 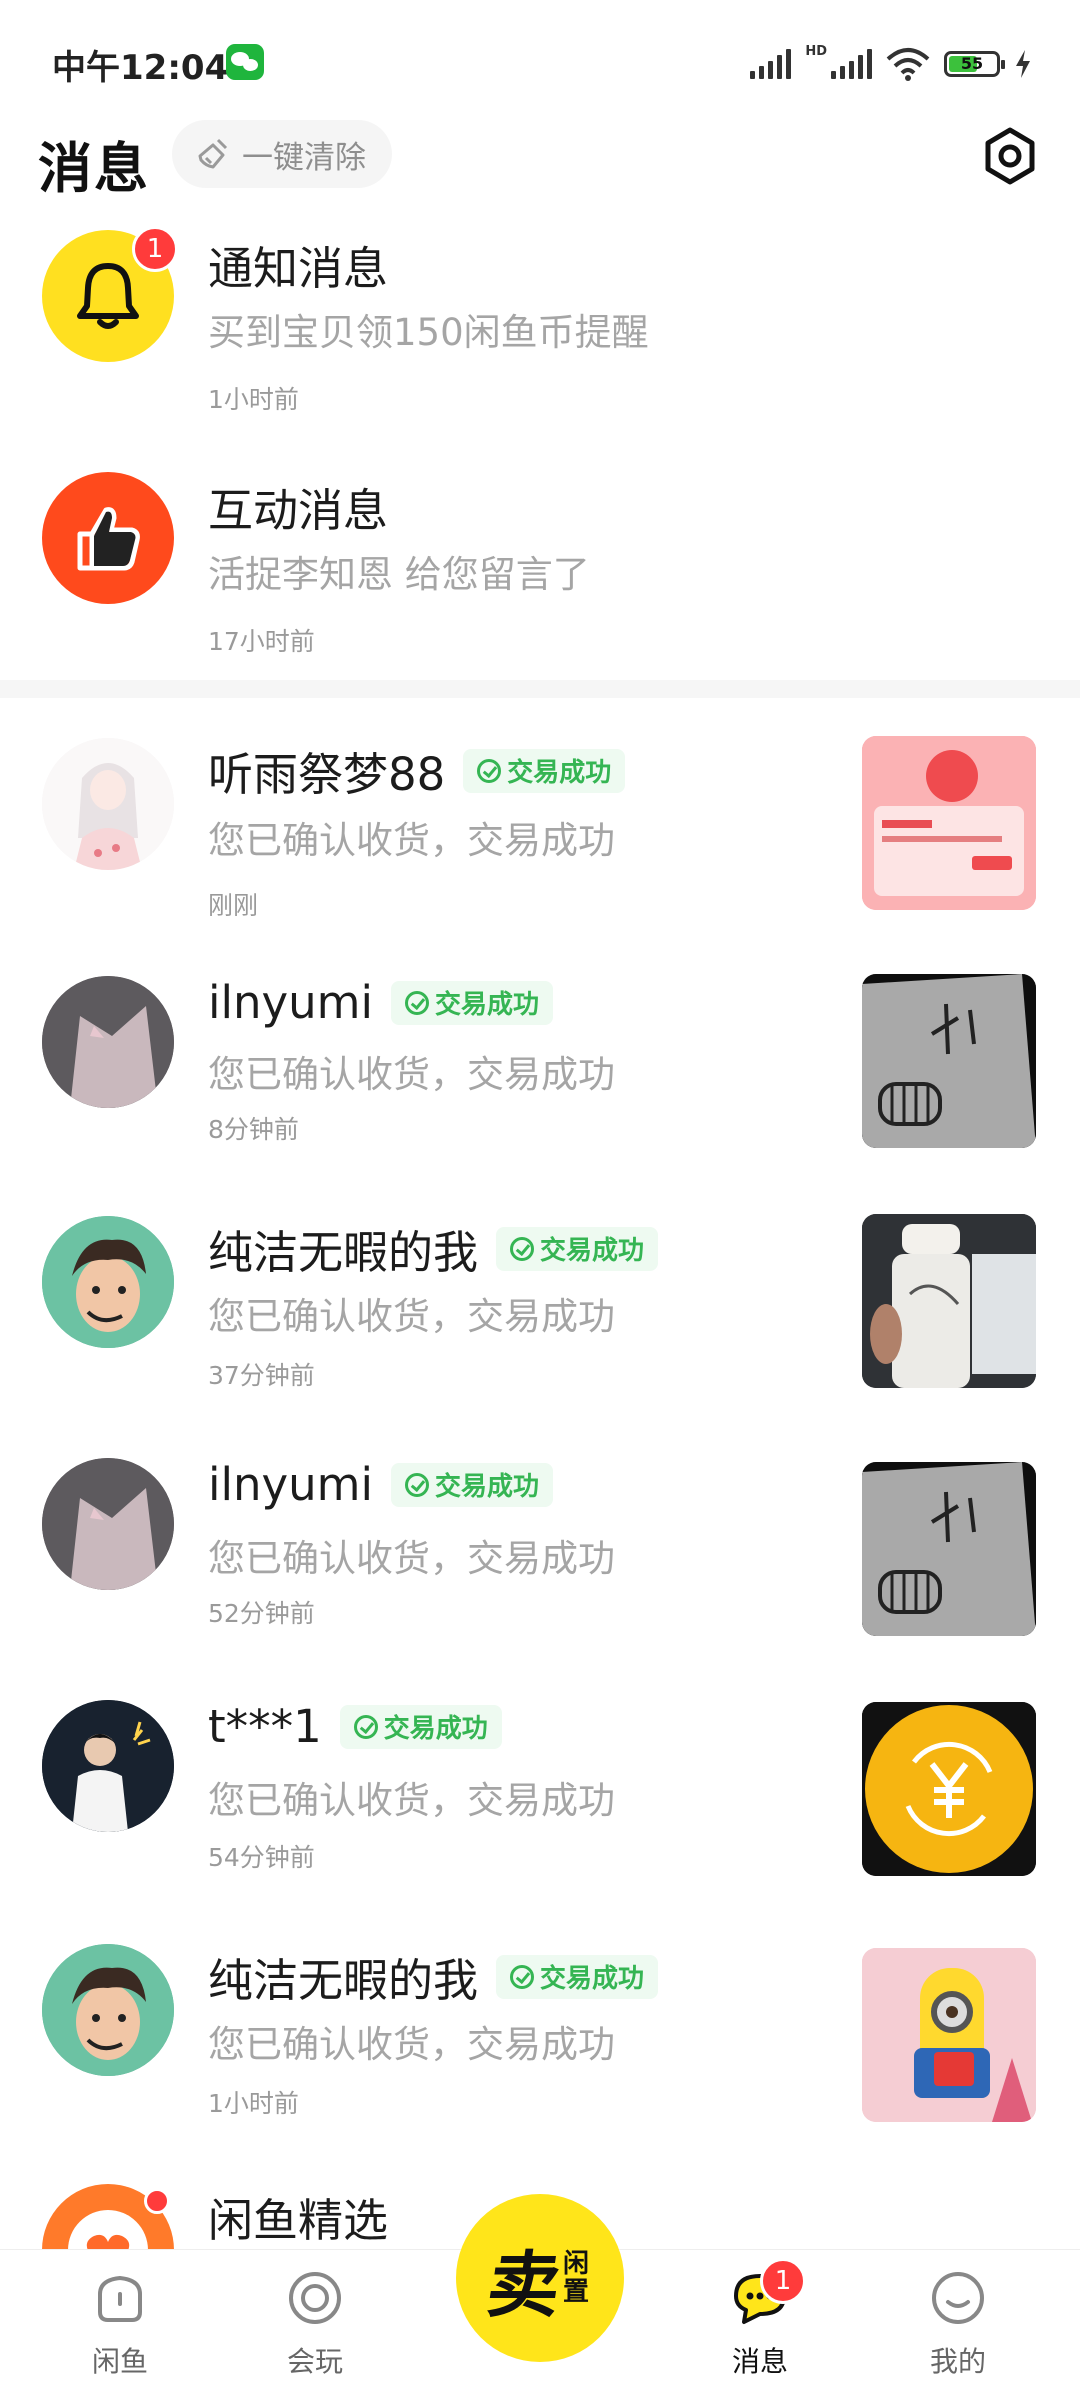 What do you see at coordinates (304, 157) in the screenshot?
I see `clear-all-label: 一键清除` at bounding box center [304, 157].